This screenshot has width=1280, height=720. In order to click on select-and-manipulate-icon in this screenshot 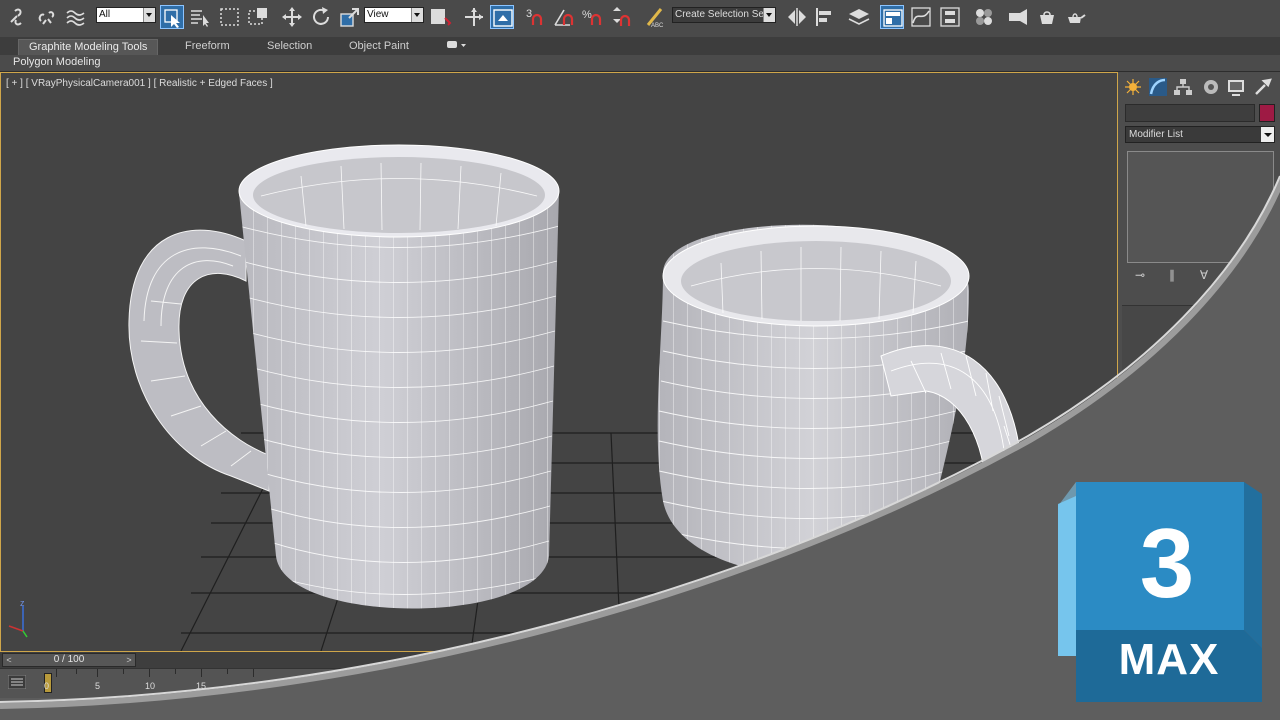, I will do `click(474, 17)`.